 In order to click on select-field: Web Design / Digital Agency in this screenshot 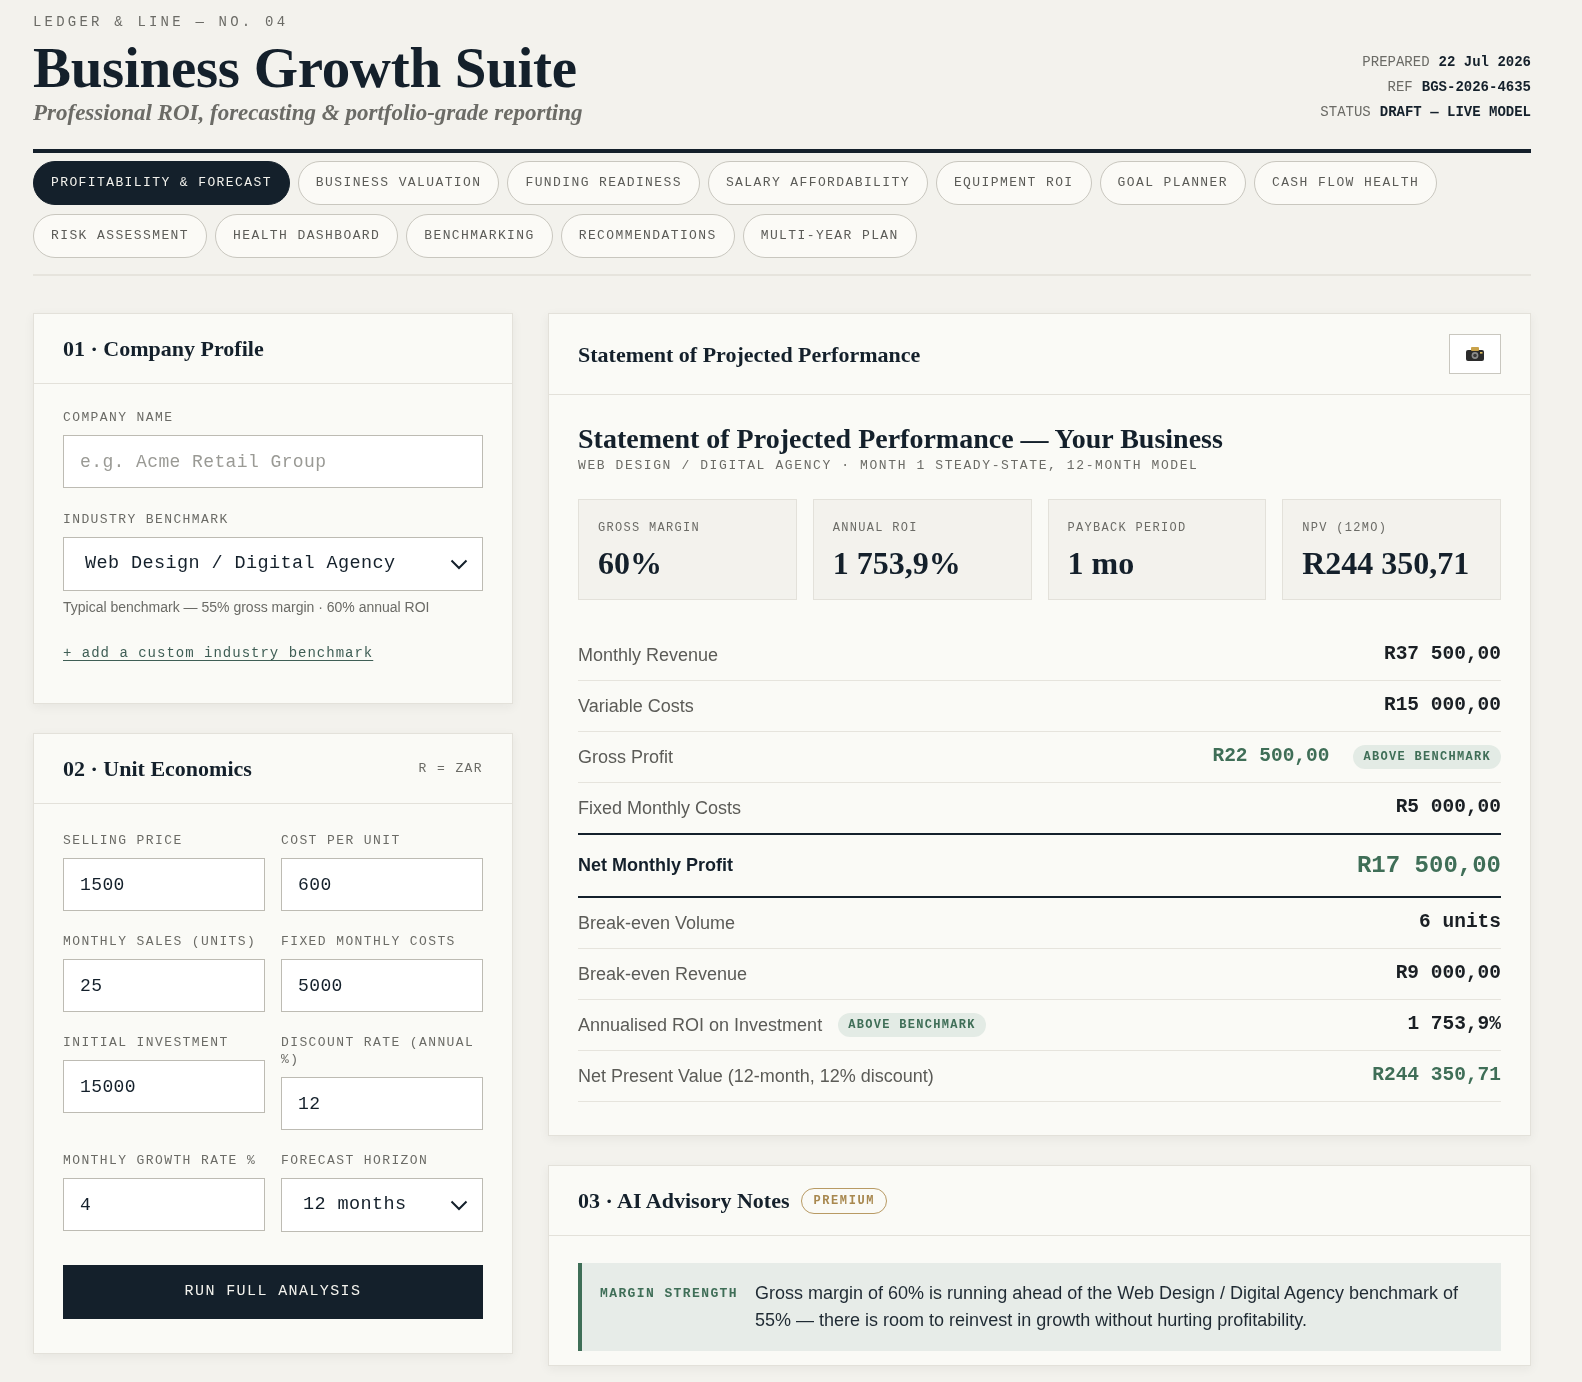, I will do `click(273, 564)`.